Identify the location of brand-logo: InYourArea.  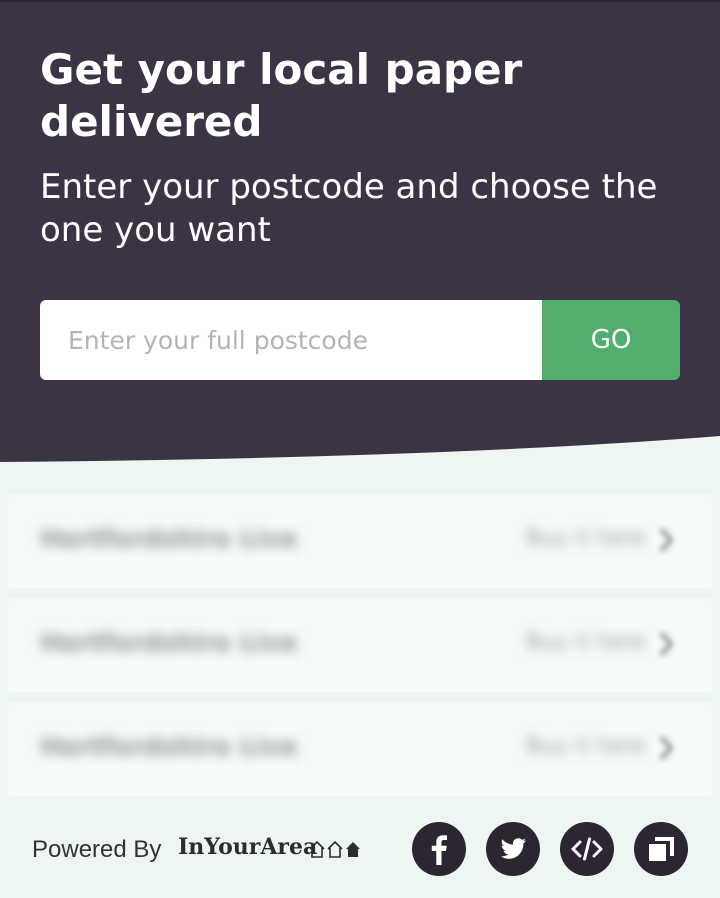
(247, 847).